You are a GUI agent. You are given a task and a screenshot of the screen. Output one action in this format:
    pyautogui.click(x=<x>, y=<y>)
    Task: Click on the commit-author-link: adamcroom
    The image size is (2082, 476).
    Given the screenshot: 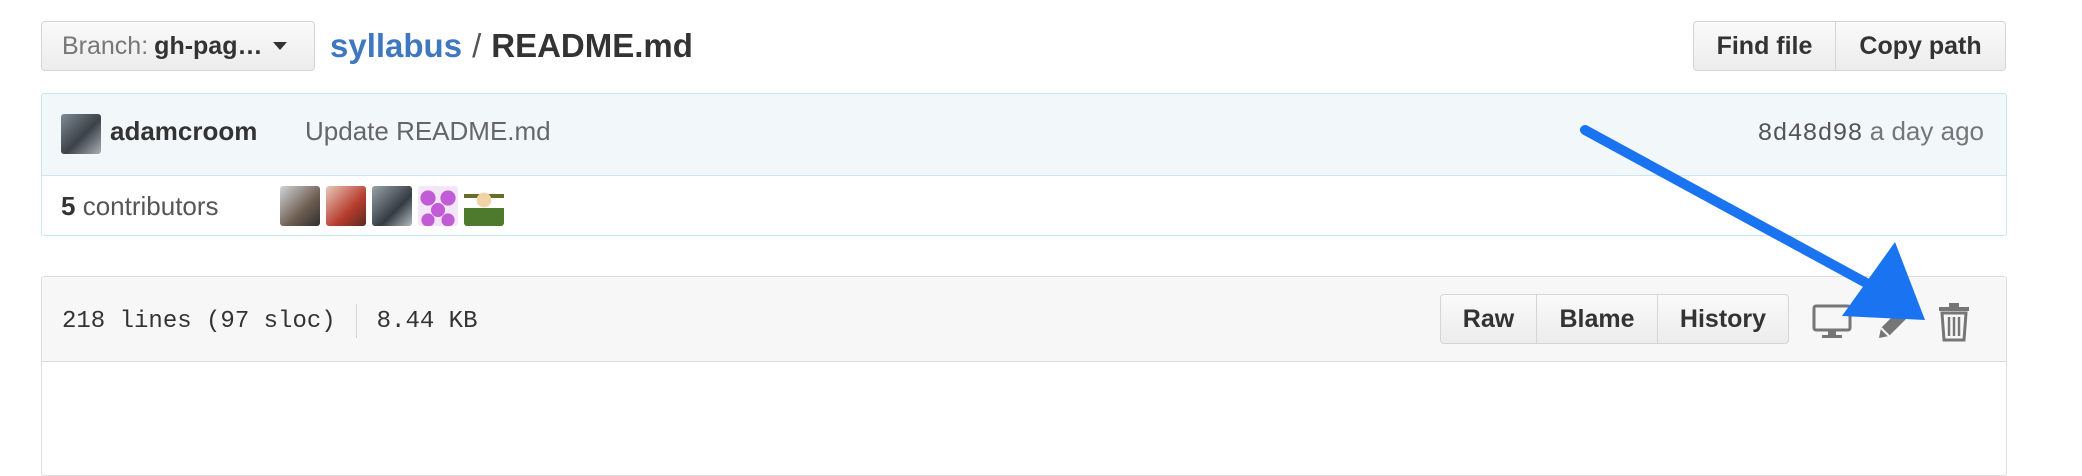 What is the action you would take?
    pyautogui.click(x=183, y=131)
    